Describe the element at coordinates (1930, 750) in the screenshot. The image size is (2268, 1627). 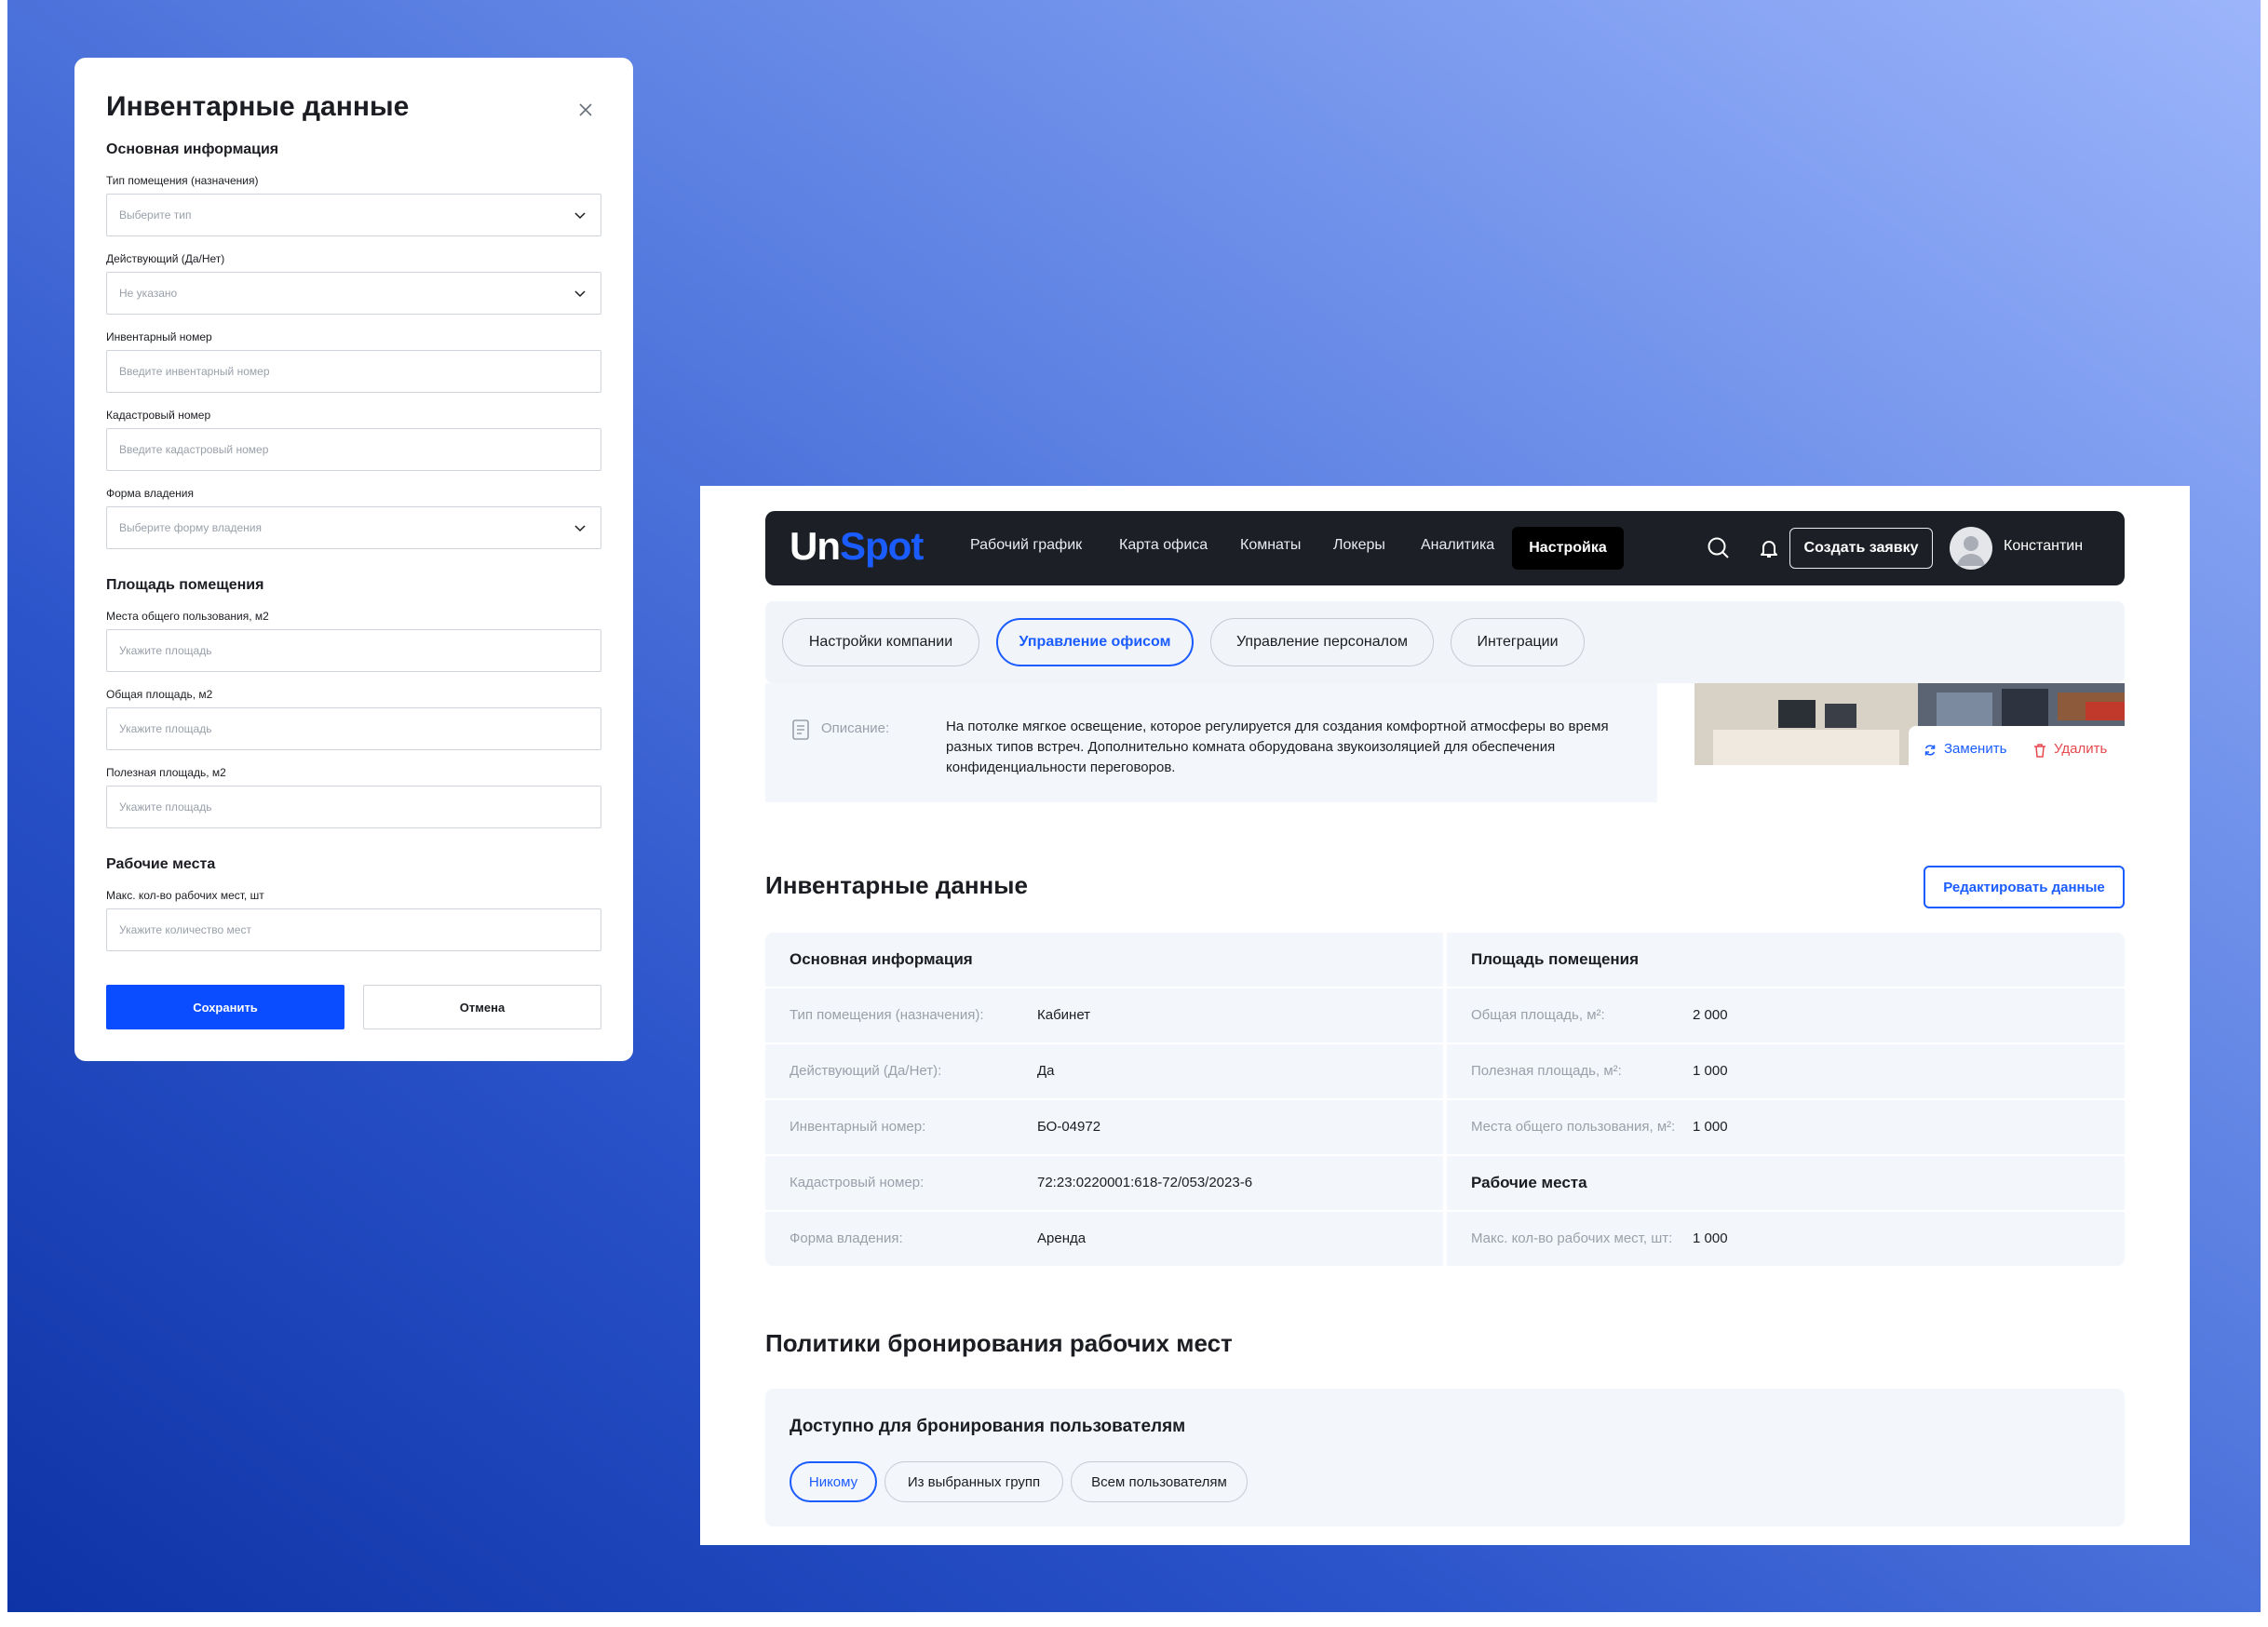
I see `refresh-icon` at that location.